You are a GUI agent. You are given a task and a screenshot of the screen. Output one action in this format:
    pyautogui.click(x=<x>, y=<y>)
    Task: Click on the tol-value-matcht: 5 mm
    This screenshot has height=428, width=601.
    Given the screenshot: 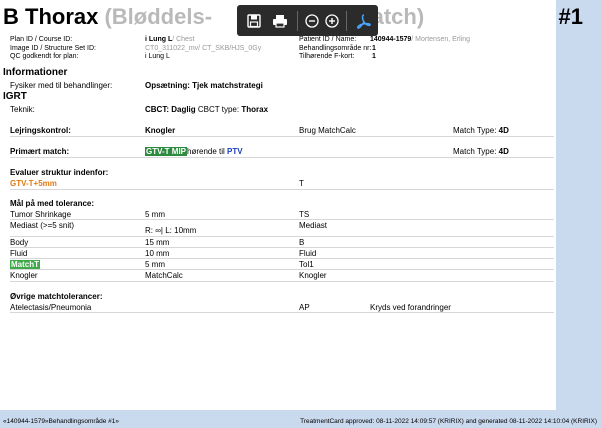 What is the action you would take?
    pyautogui.click(x=155, y=264)
    